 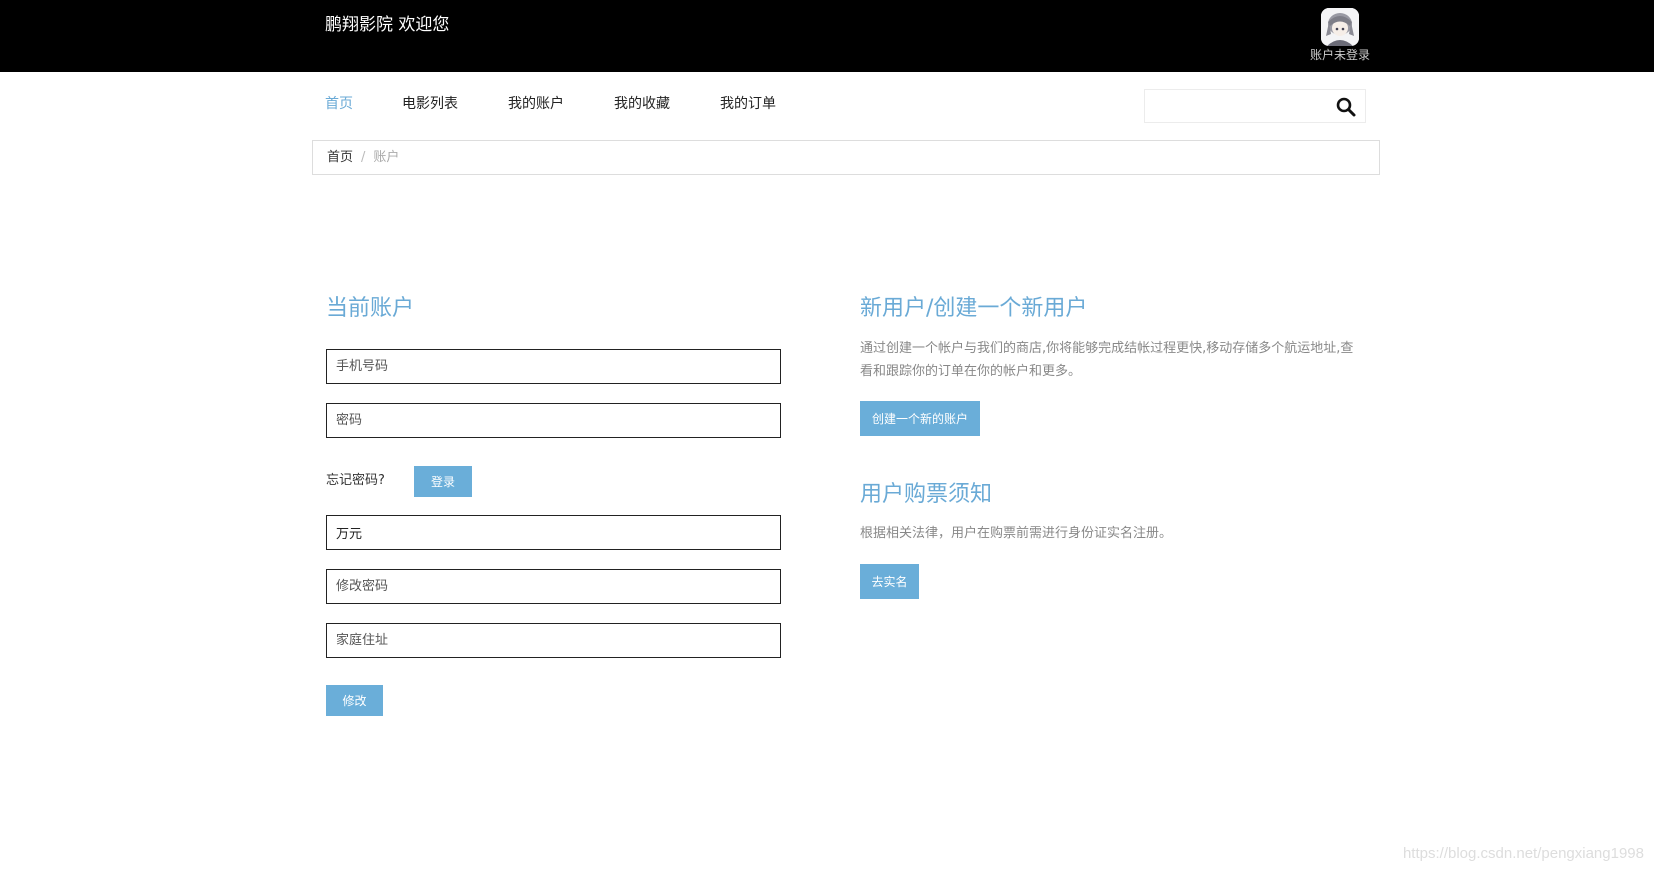 What do you see at coordinates (1523, 853) in the screenshot?
I see `watermark: https://blog.csdn.net/pengxiang1998` at bounding box center [1523, 853].